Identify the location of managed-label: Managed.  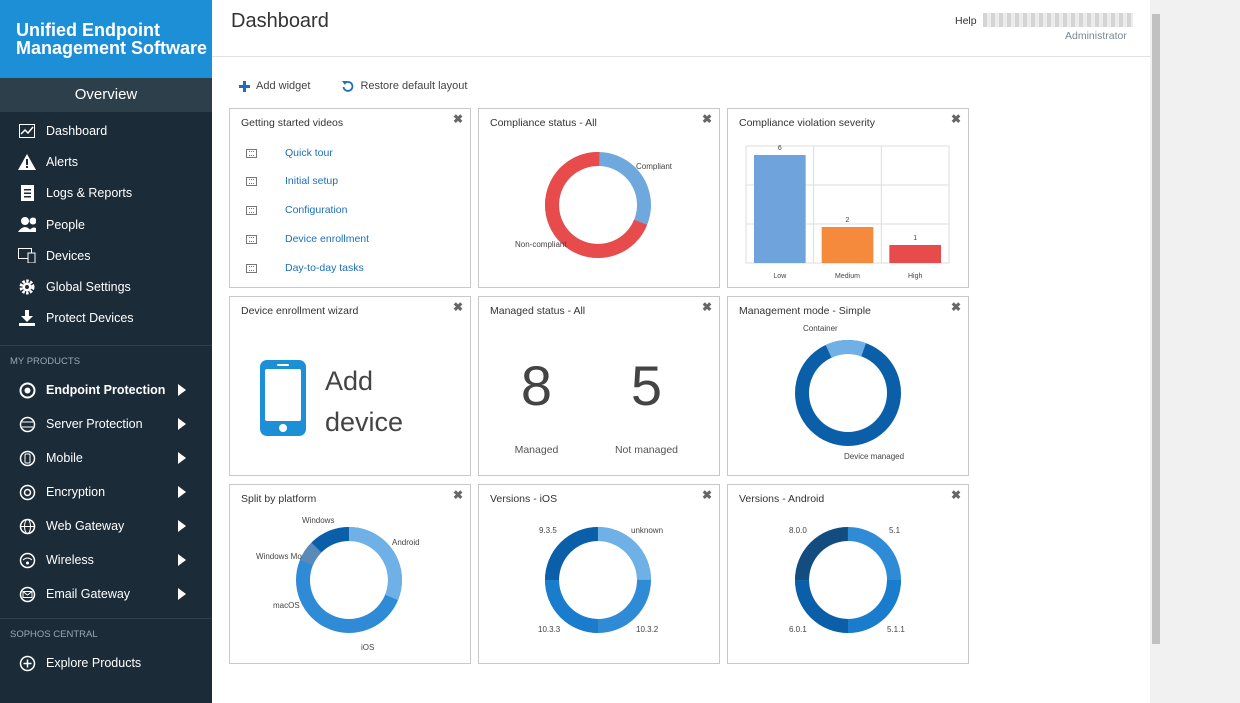
(536, 450).